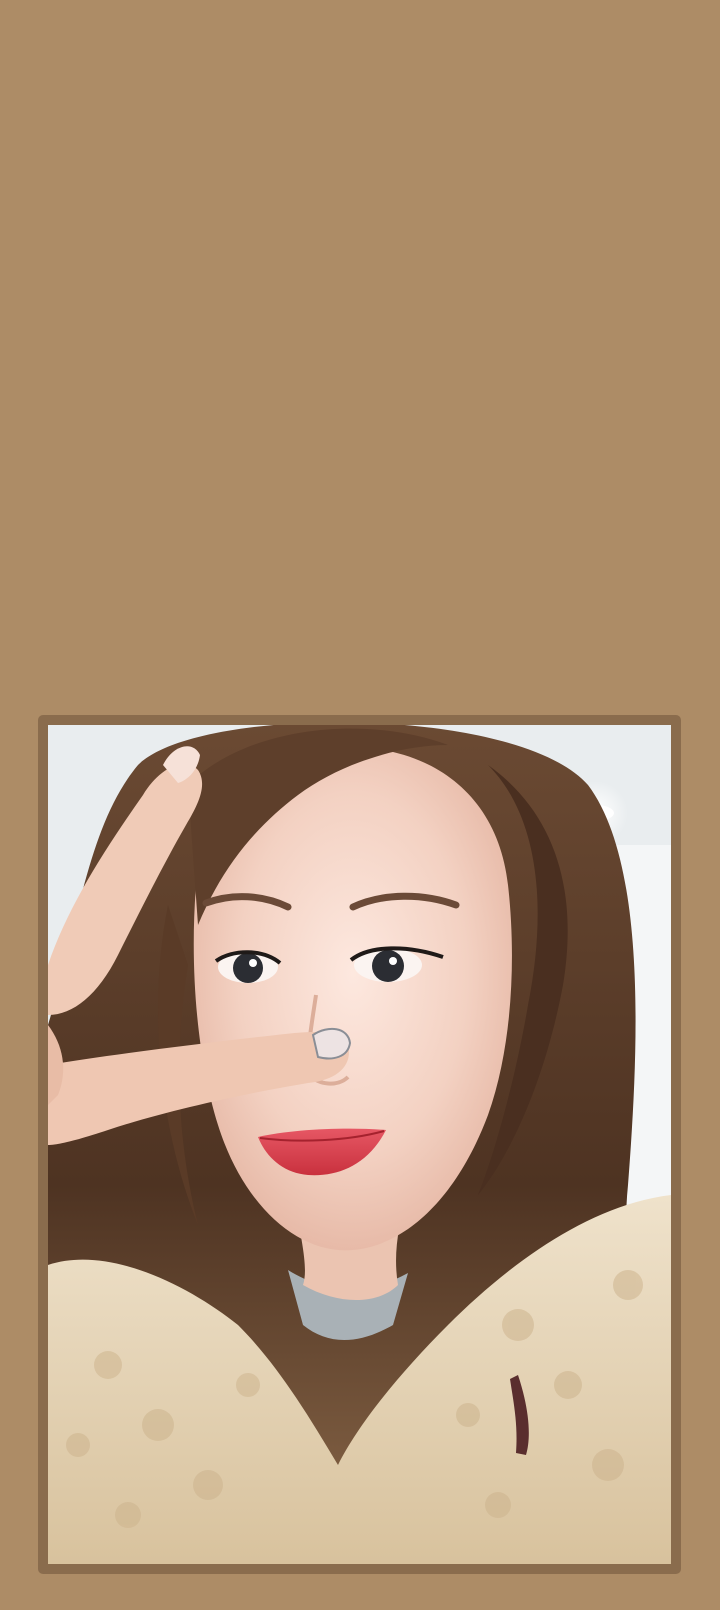  Describe the element at coordinates (248, 968) in the screenshot. I see `left-eye` at that location.